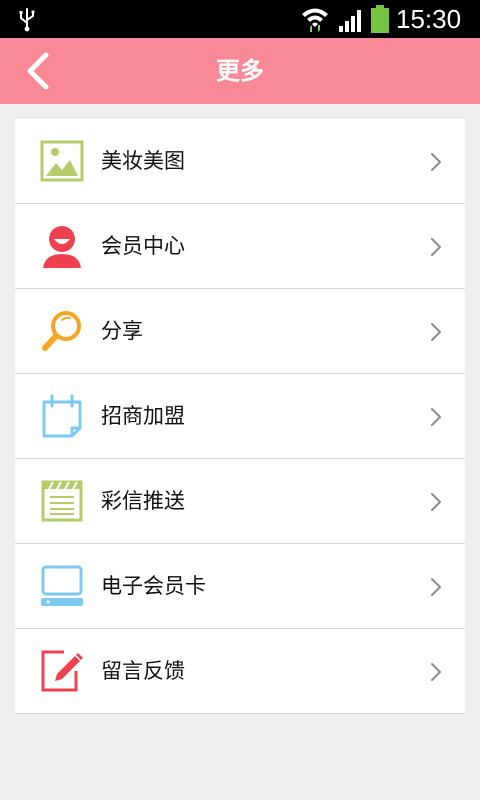 This screenshot has width=480, height=800. I want to click on menu-item-e-member-card: 电子会员卡, so click(240, 586).